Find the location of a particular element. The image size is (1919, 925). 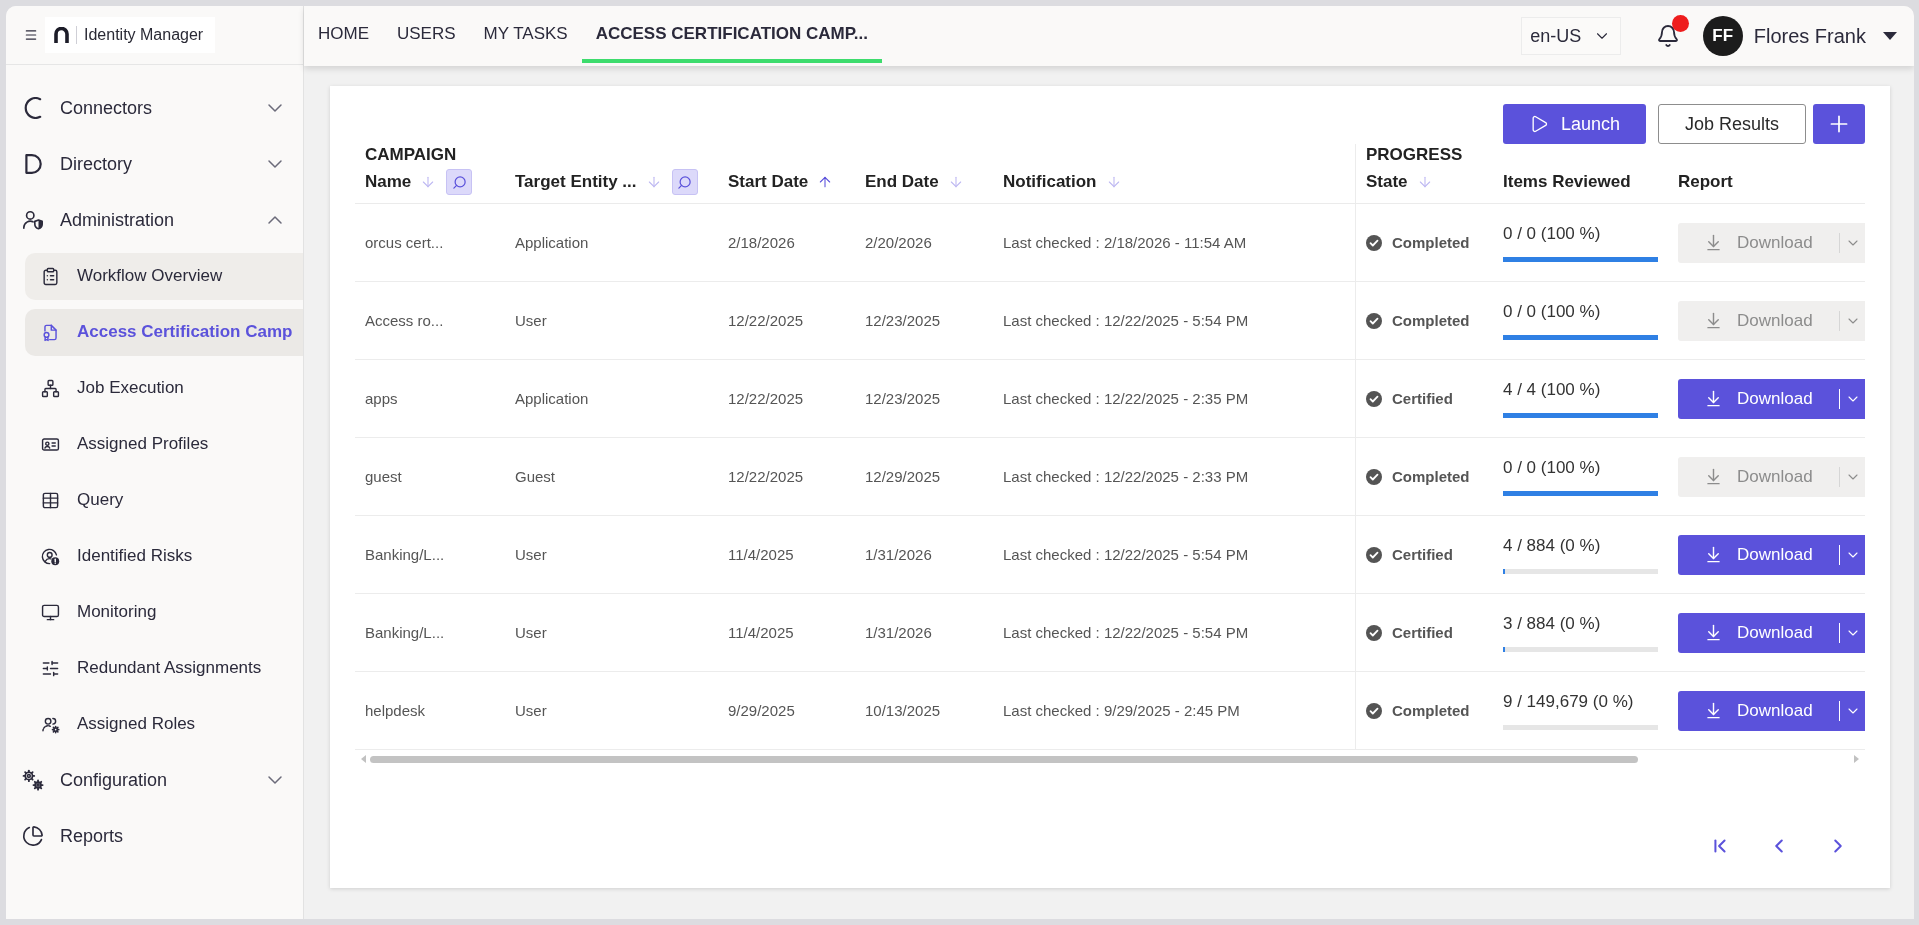

nav-tab: HOME is located at coordinates (343, 34).